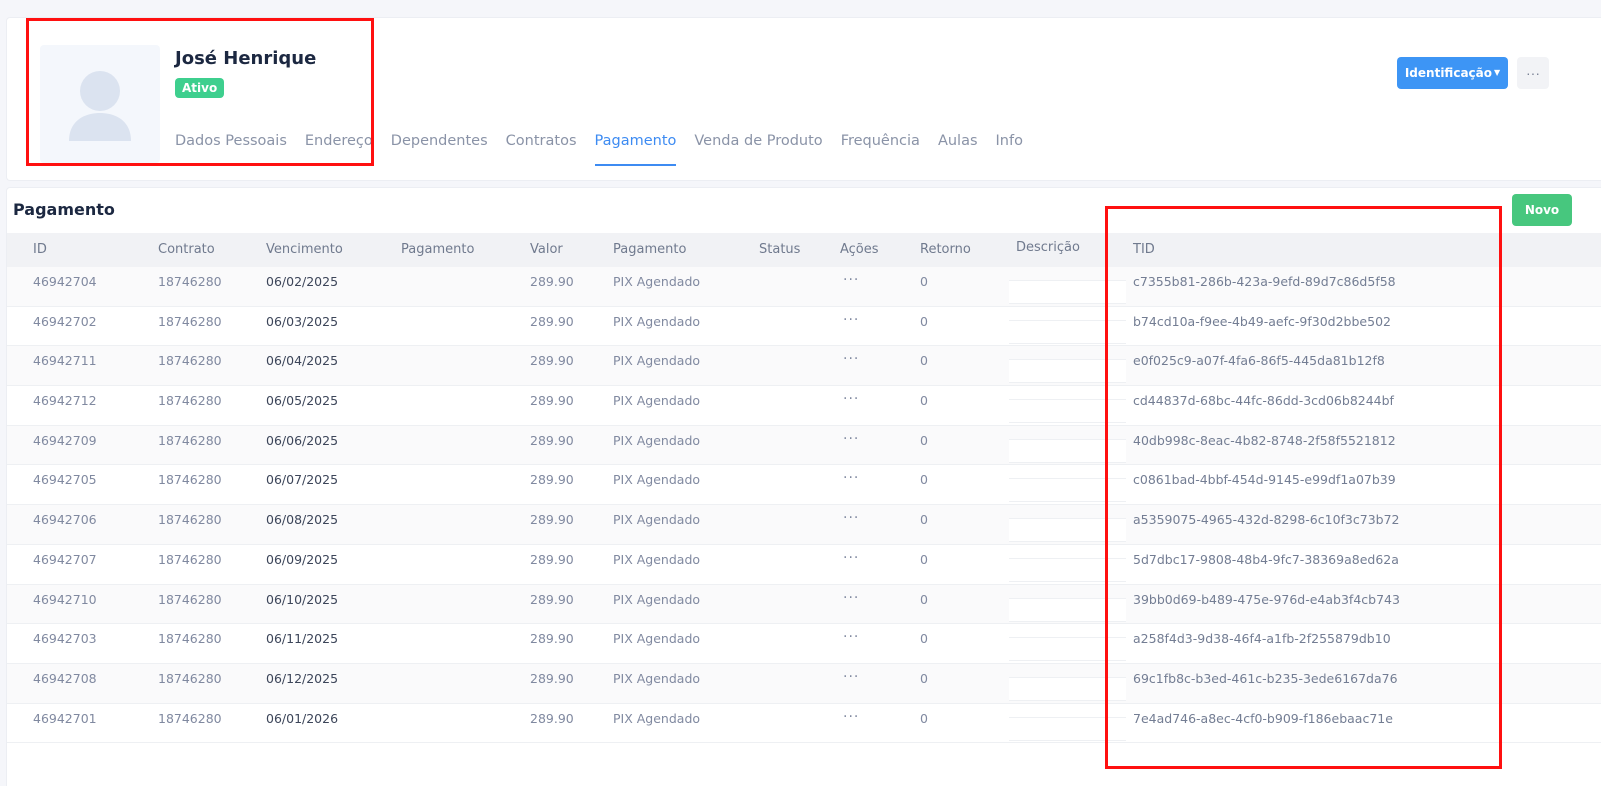  I want to click on cell-id: 46942710, so click(65, 599).